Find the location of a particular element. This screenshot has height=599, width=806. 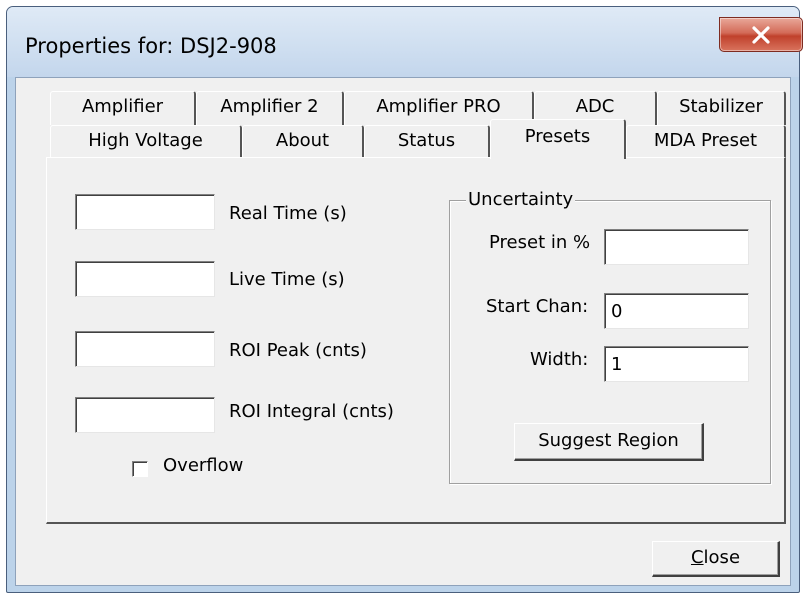

tab-status: Status is located at coordinates (427, 142).